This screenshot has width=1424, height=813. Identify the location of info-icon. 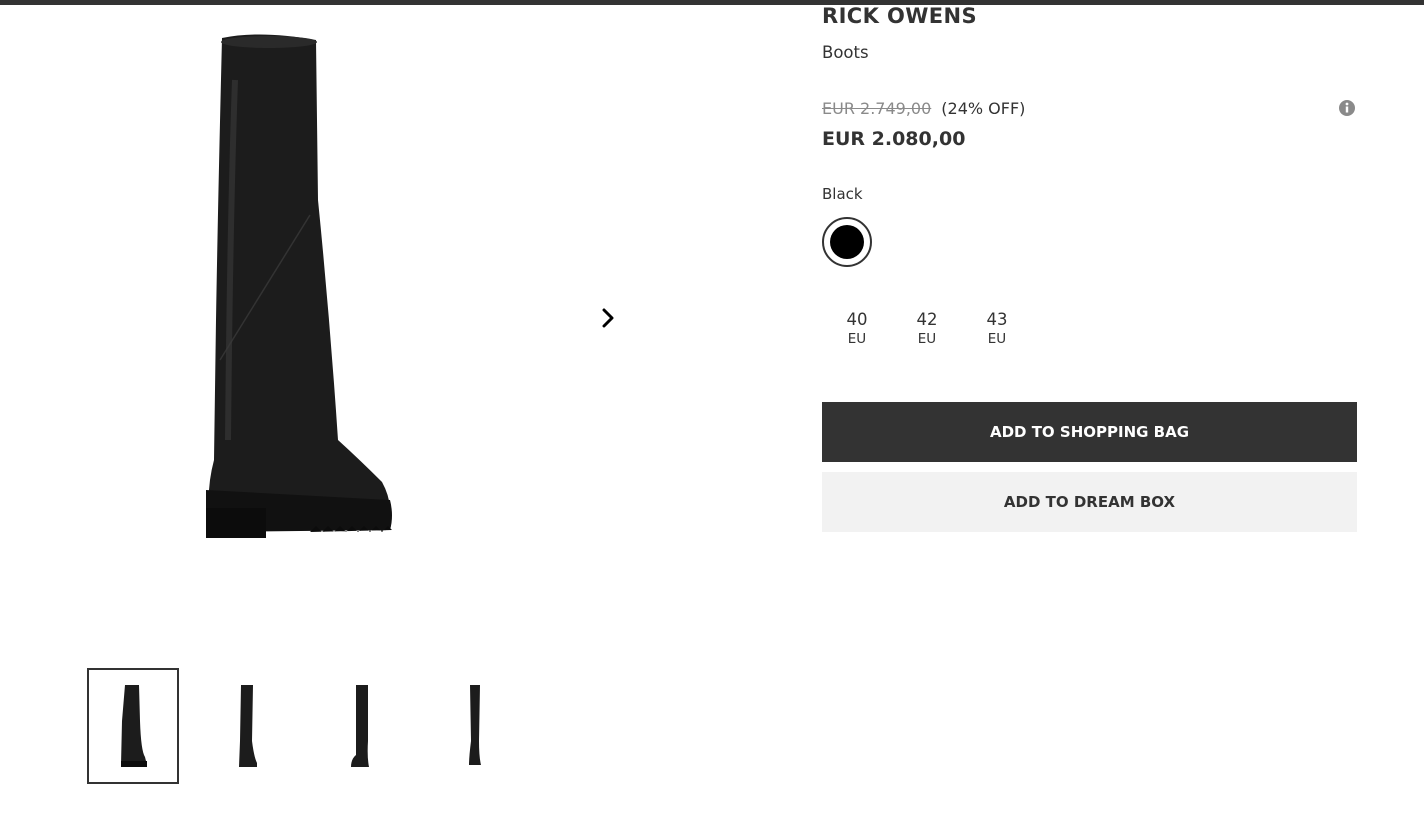
(1347, 108).